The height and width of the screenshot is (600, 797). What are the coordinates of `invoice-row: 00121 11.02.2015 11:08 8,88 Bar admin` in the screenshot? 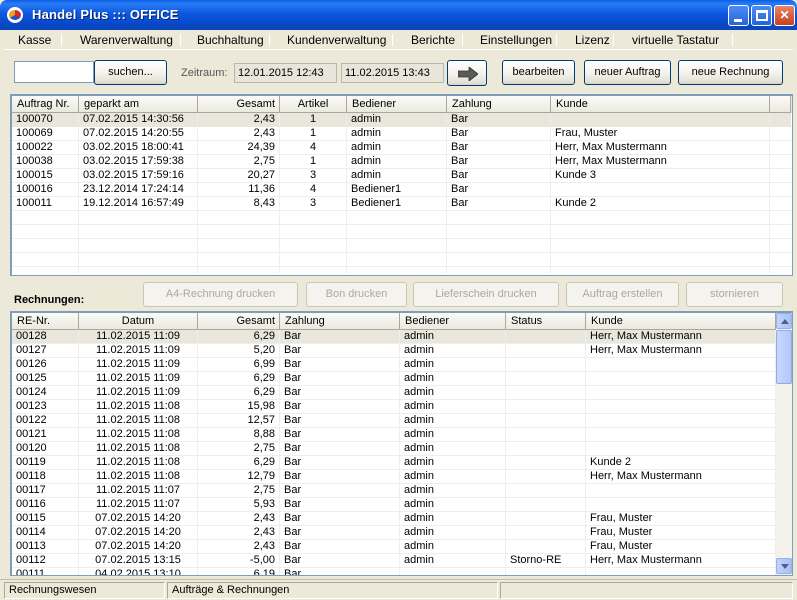 It's located at (394, 435).